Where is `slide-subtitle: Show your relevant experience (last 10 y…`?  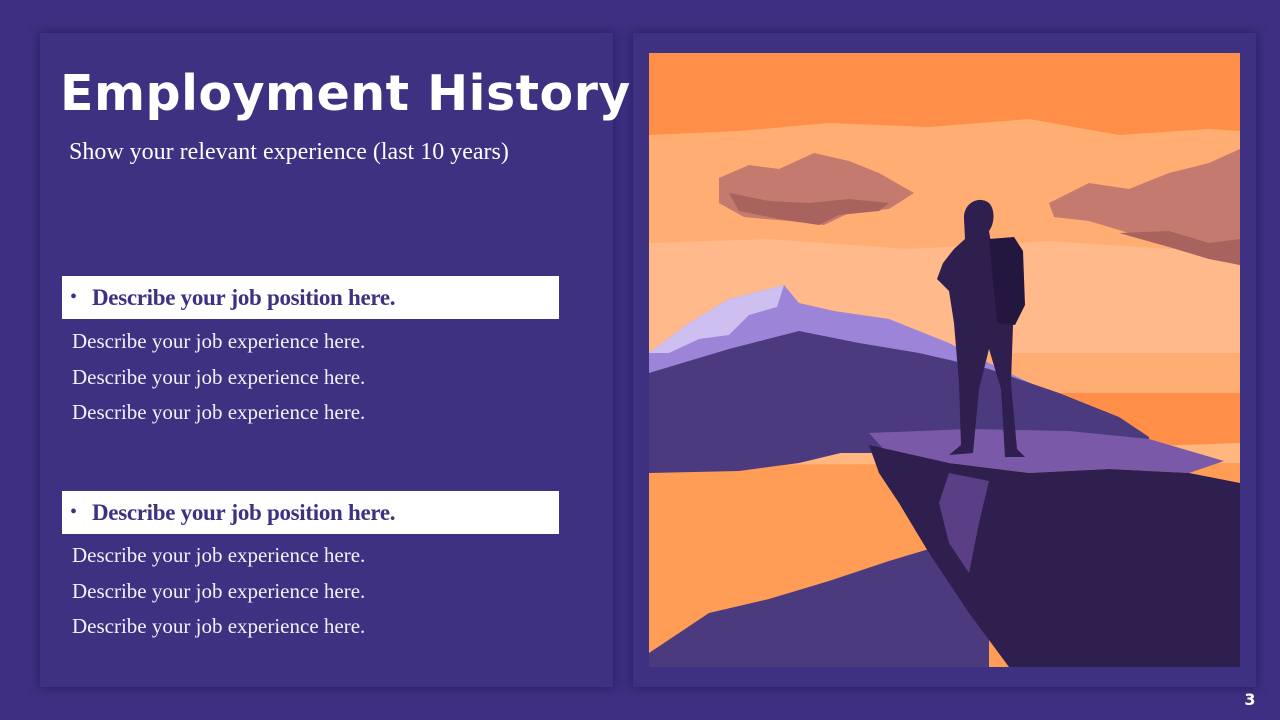 slide-subtitle: Show your relevant experience (last 10 y… is located at coordinates (289, 152).